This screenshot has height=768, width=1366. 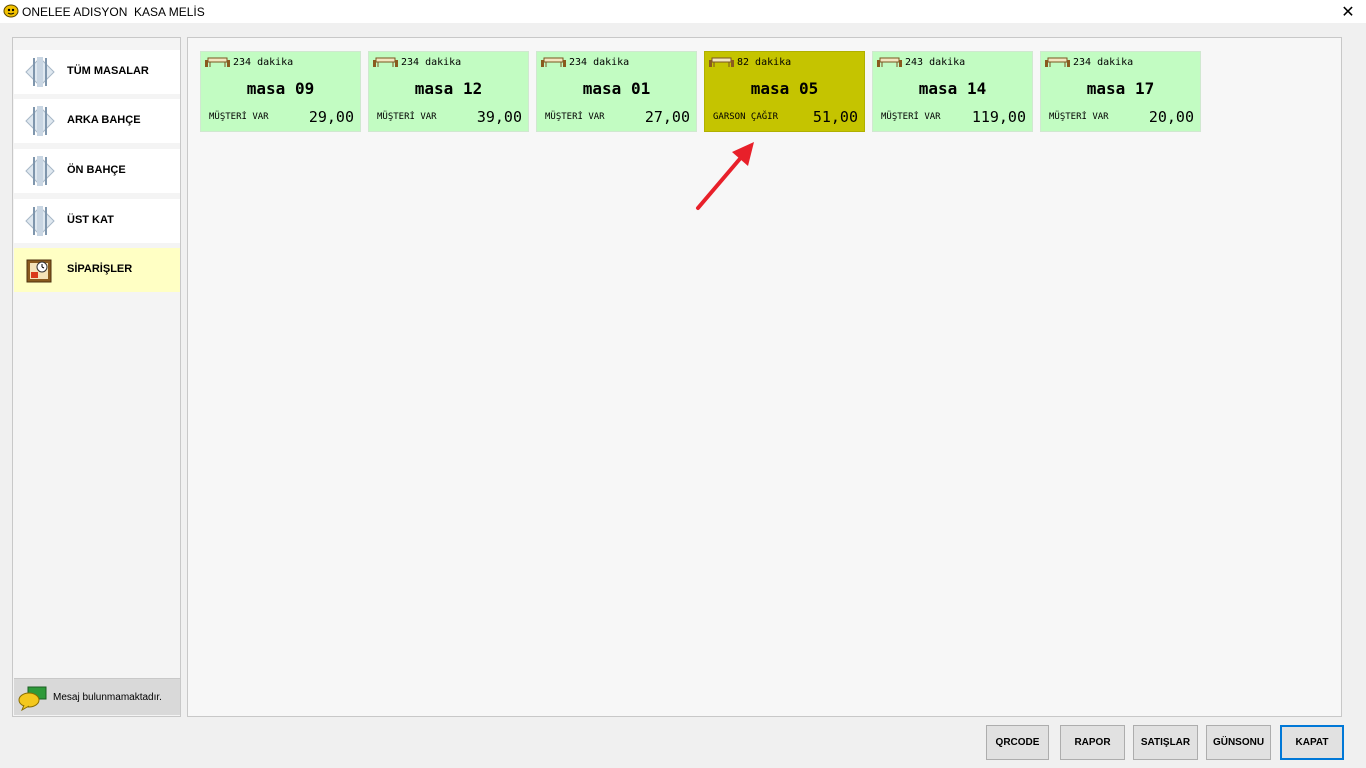 I want to click on table-status: GARSON ÇAĞIR, so click(x=746, y=117).